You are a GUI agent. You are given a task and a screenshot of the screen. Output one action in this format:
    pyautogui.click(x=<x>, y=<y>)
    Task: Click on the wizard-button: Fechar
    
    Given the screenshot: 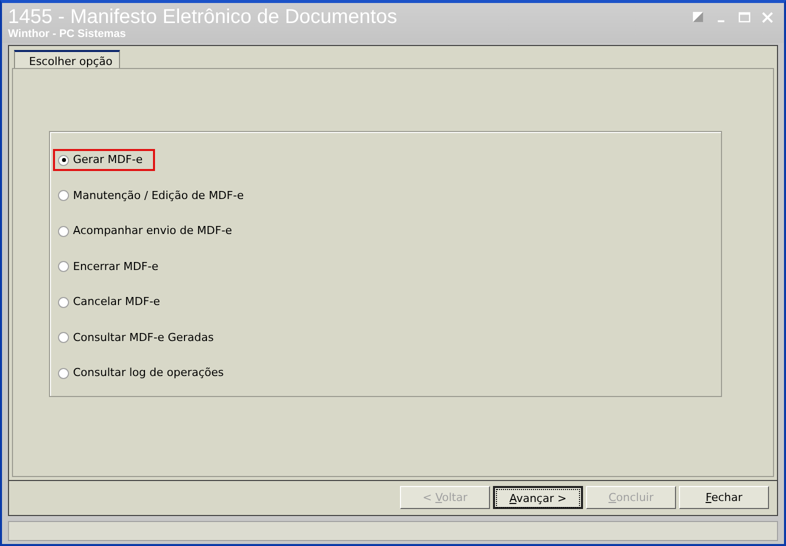 What is the action you would take?
    pyautogui.click(x=724, y=497)
    